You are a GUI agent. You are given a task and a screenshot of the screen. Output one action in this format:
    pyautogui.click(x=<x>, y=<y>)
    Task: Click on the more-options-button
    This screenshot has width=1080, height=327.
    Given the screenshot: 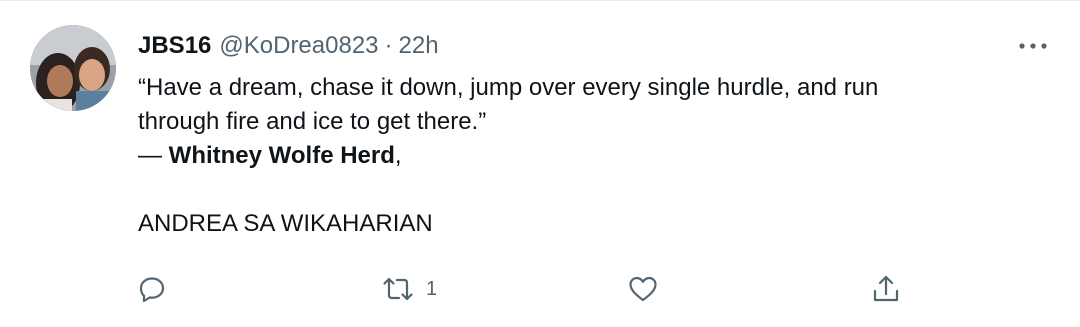 What is the action you would take?
    pyautogui.click(x=1033, y=46)
    